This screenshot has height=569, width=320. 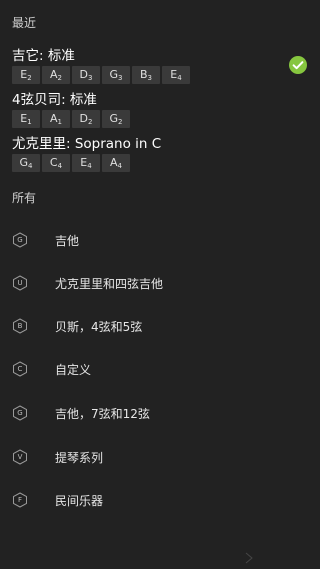 What do you see at coordinates (160, 326) in the screenshot?
I see `category-bass: B 贝斯，4弦和5弦` at bounding box center [160, 326].